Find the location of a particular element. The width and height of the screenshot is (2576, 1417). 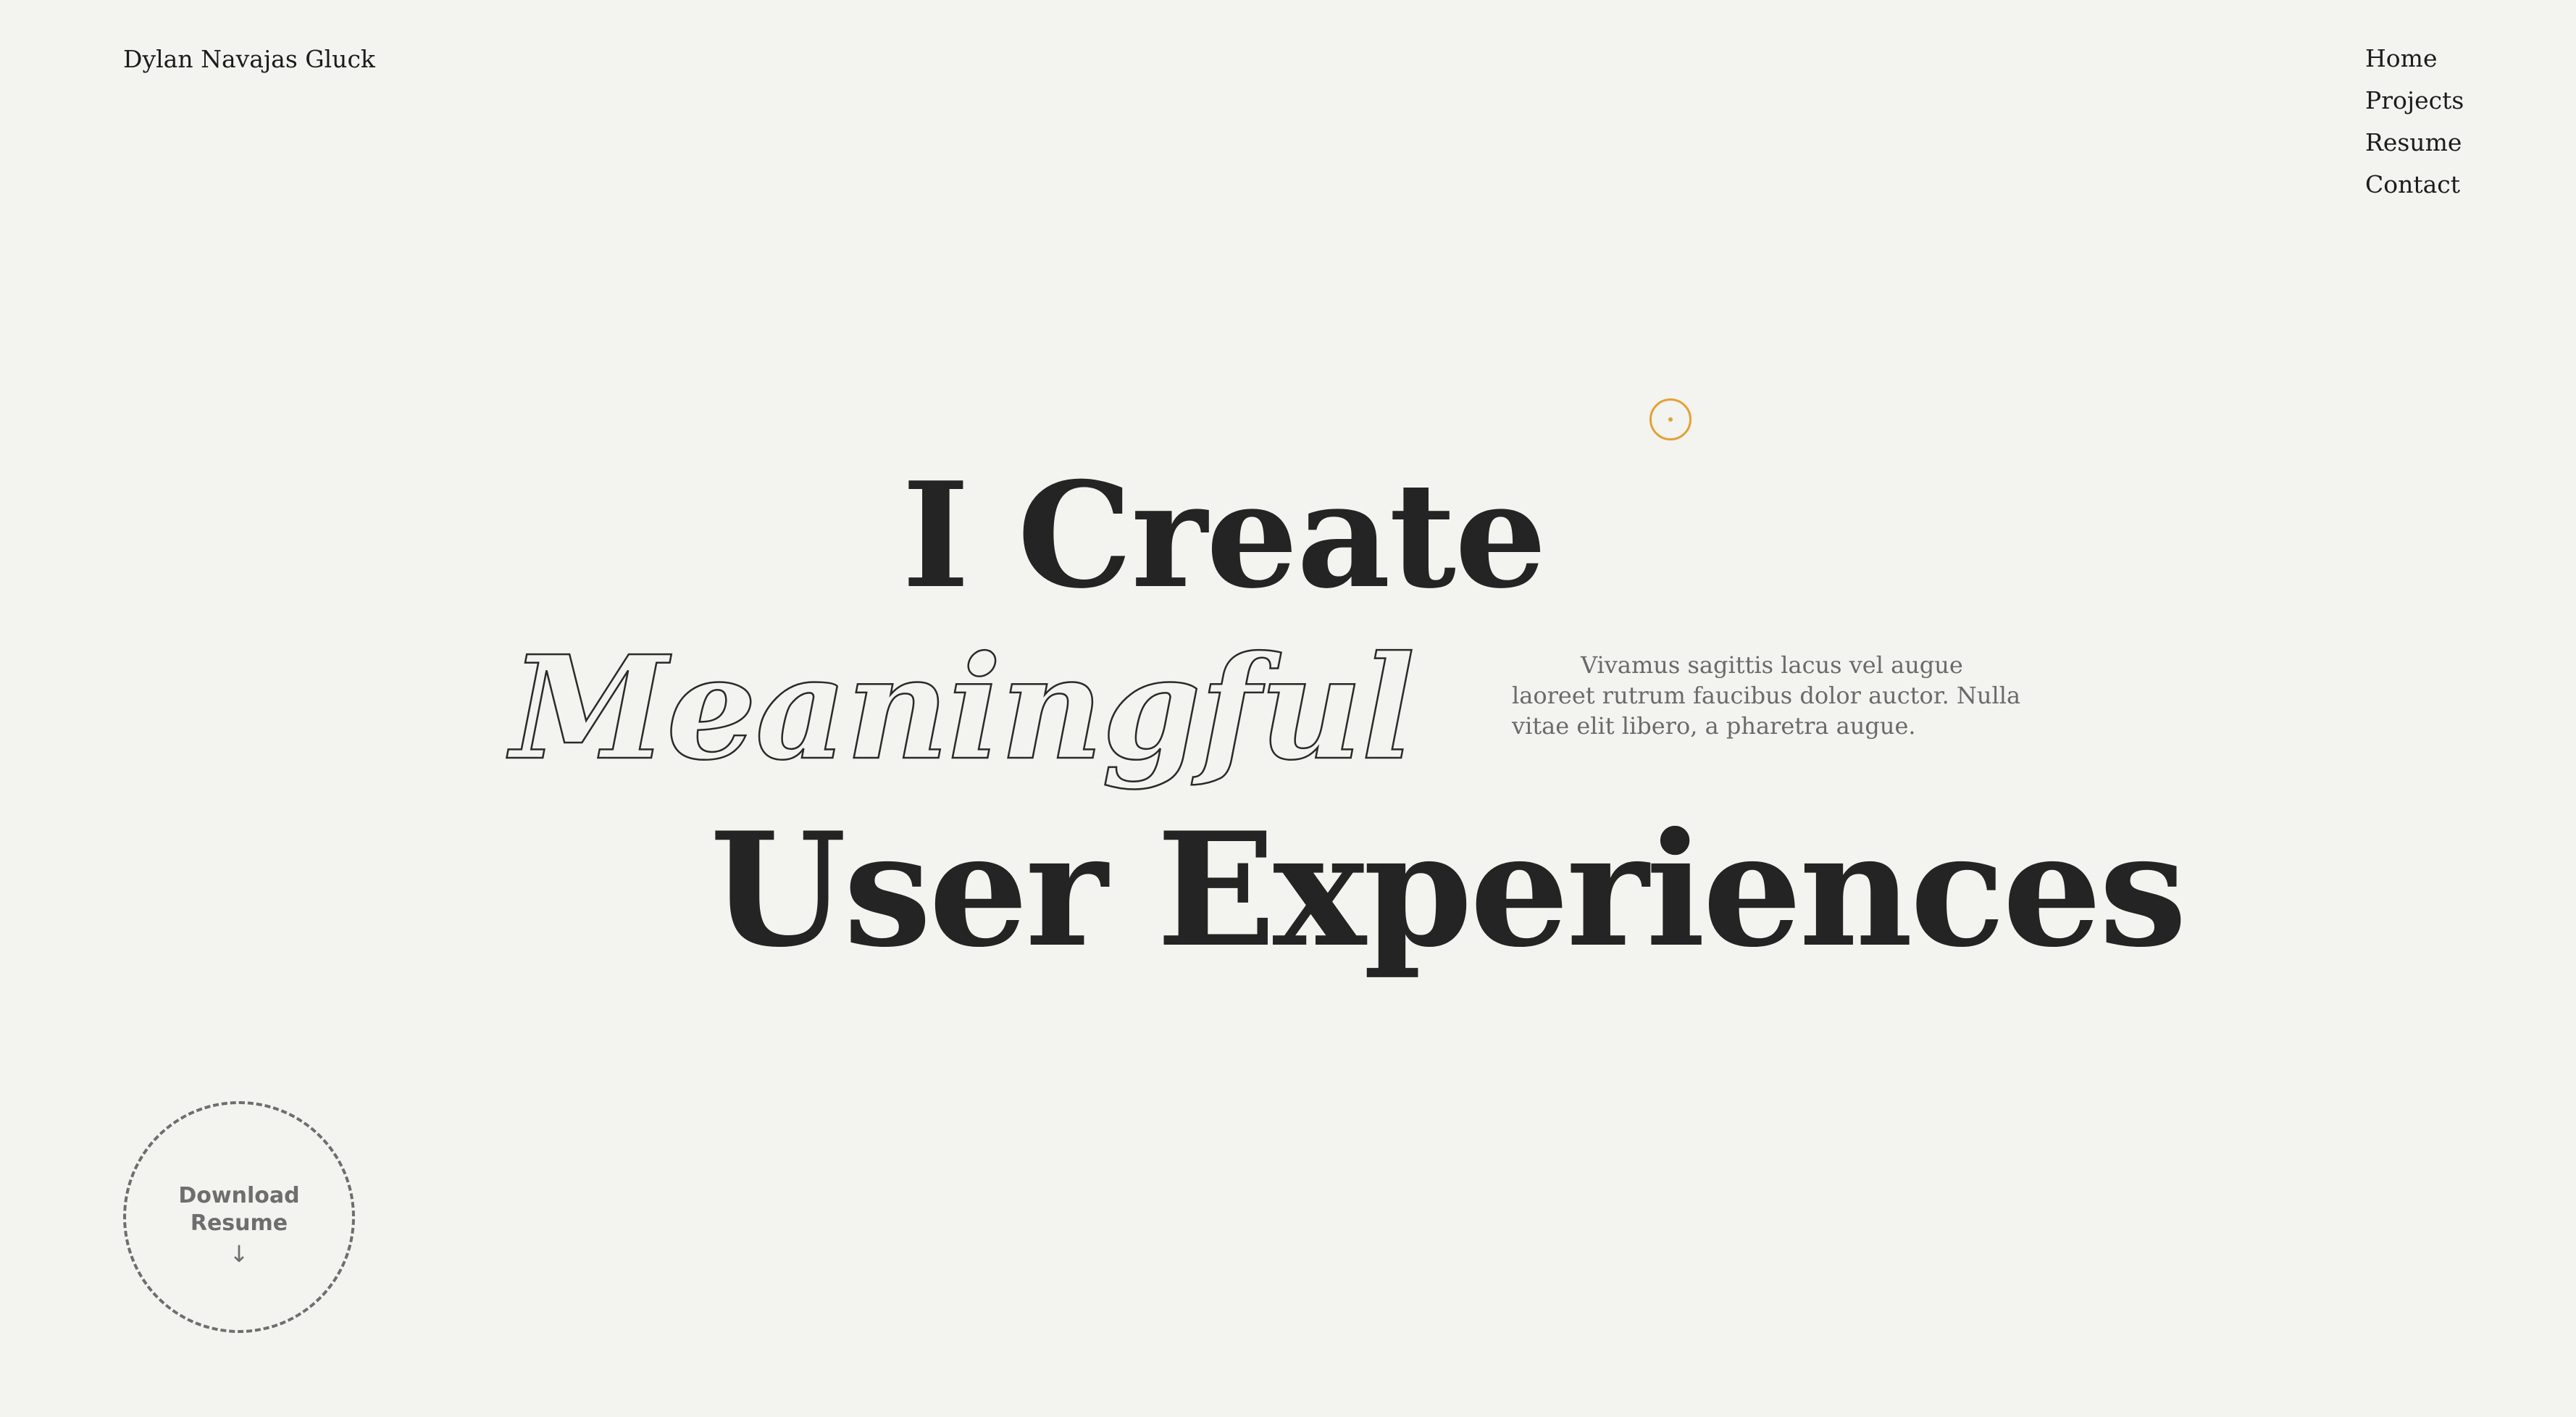

cursor-dot is located at coordinates (1670, 419).